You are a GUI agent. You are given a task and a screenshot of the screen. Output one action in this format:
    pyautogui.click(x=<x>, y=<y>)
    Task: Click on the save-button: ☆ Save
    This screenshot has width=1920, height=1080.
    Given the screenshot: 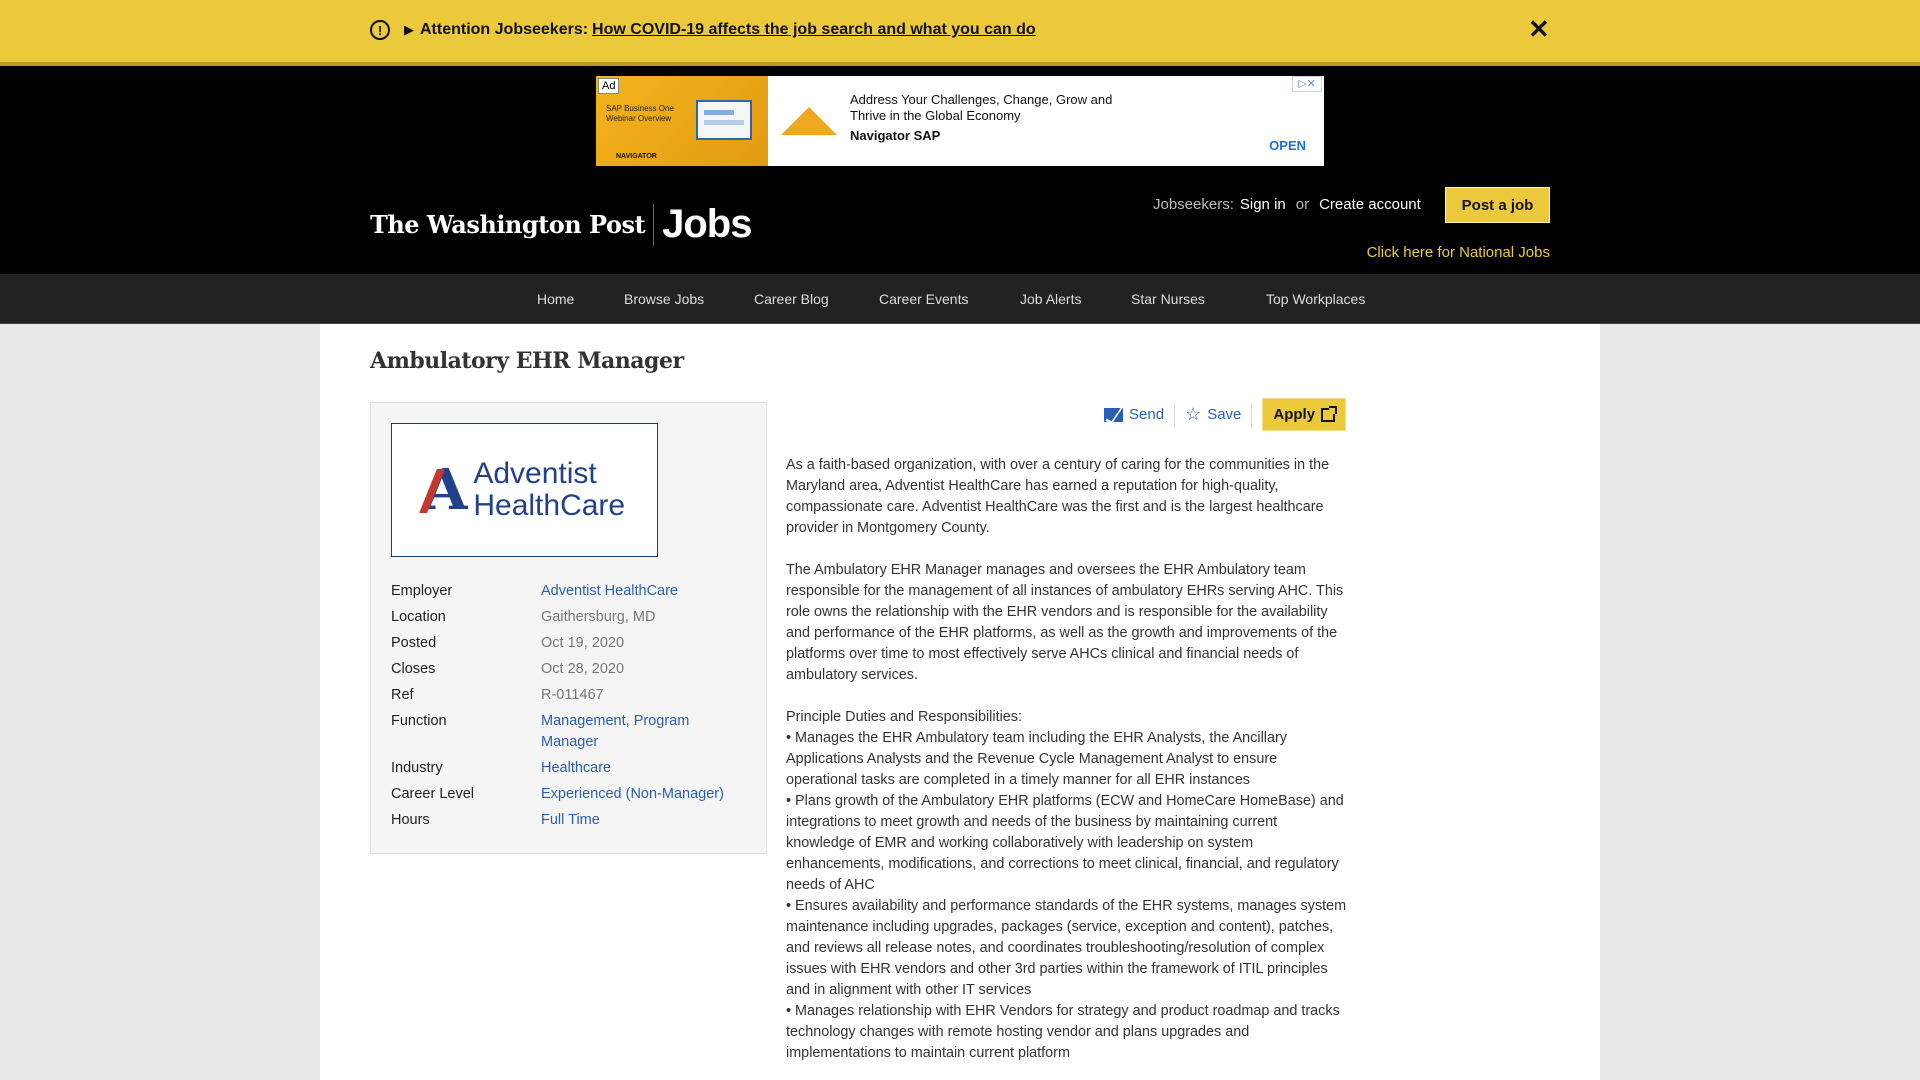 What is the action you would take?
    pyautogui.click(x=1213, y=414)
    